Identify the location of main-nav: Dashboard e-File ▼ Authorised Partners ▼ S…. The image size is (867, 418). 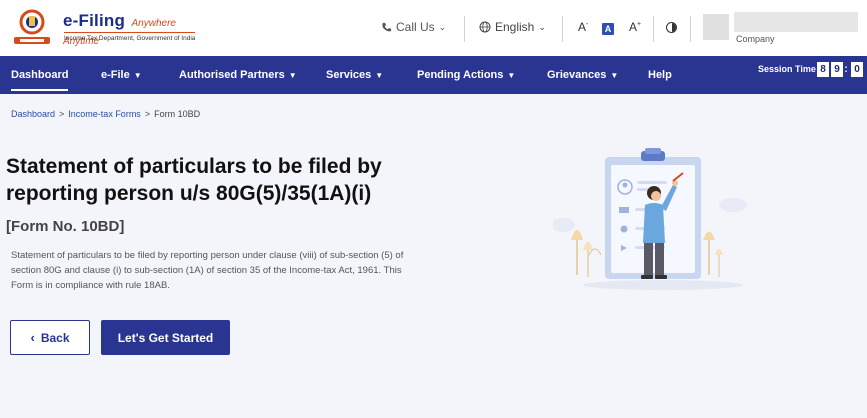
(433, 75).